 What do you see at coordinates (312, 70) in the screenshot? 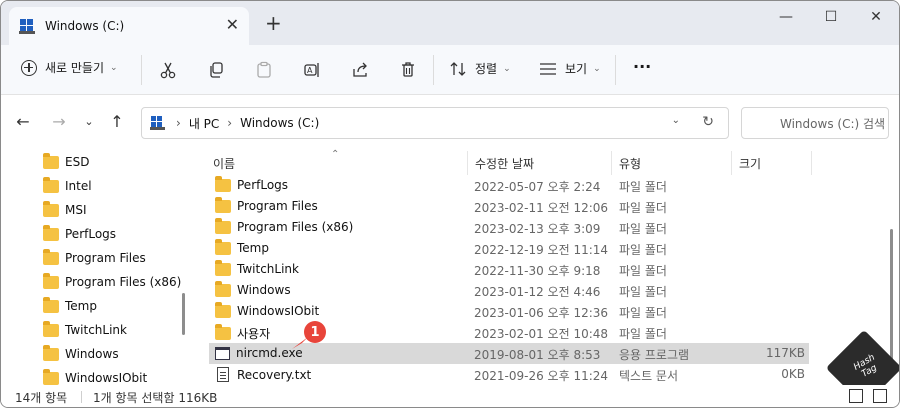
I see `rename-button: A` at bounding box center [312, 70].